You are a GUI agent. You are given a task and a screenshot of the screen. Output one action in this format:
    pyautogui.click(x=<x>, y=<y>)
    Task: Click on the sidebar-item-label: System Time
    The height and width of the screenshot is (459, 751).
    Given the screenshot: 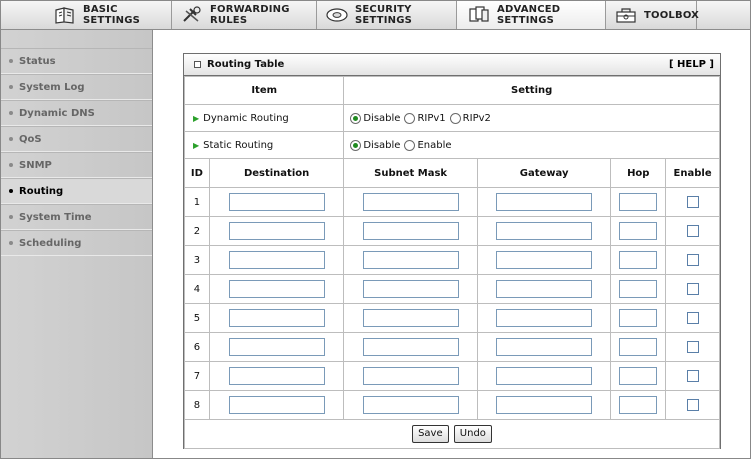 What is the action you would take?
    pyautogui.click(x=55, y=217)
    